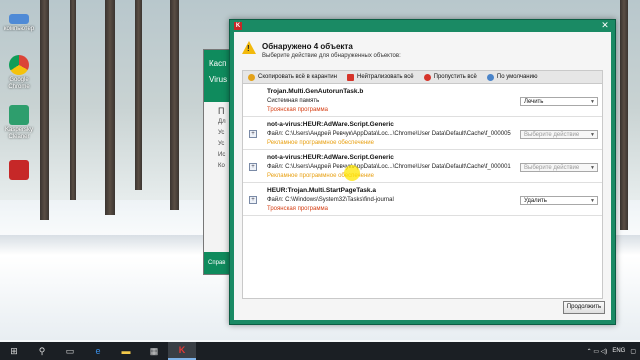 This screenshot has height=360, width=640. What do you see at coordinates (517, 77) in the screenshot?
I see `default-label: По умолчанию` at bounding box center [517, 77].